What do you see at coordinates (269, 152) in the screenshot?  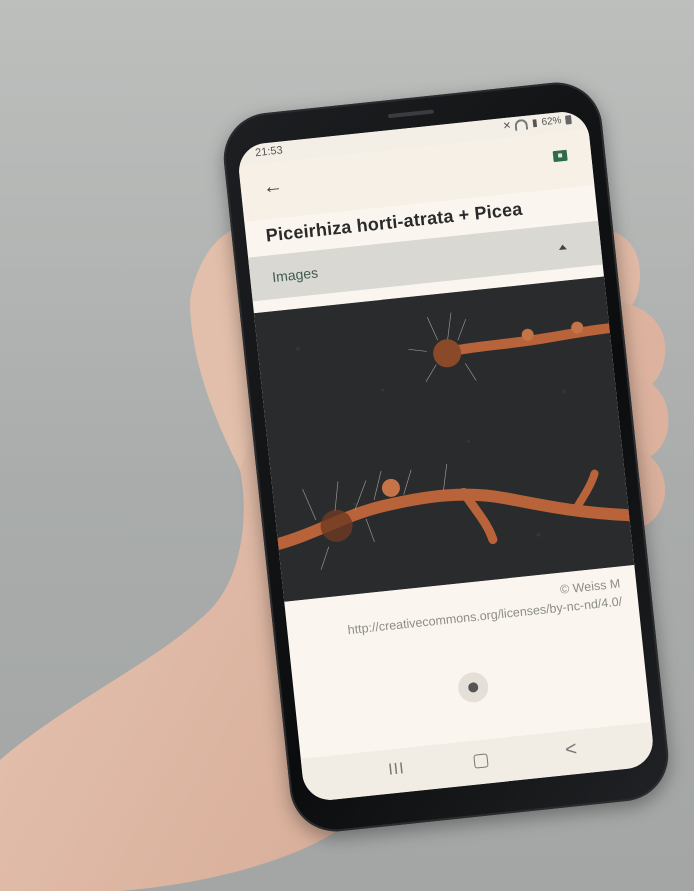 I see `status-time: 21:53` at bounding box center [269, 152].